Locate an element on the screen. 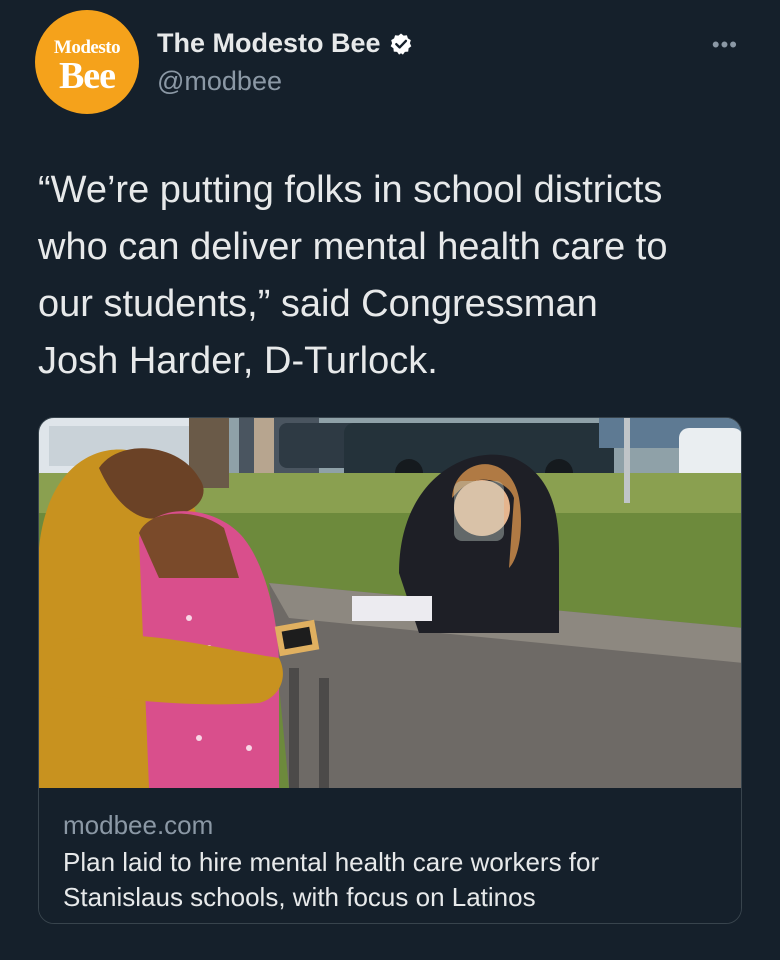 This screenshot has width=780, height=960. author-name-row: The Modesto Bee is located at coordinates (285, 43).